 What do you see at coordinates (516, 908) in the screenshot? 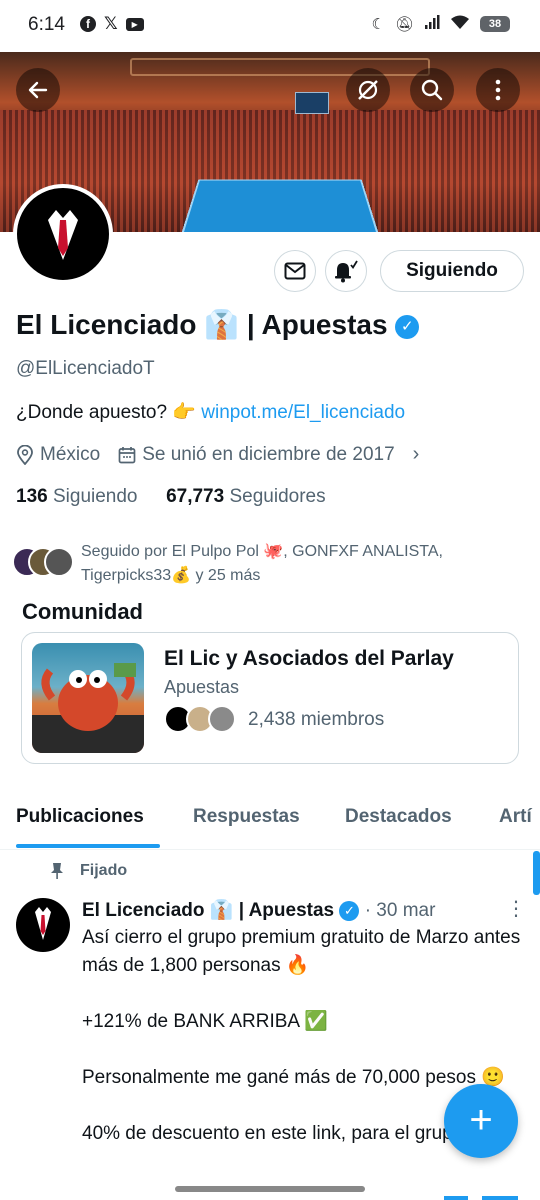
I see `post-more-icon: ⋮` at bounding box center [516, 908].